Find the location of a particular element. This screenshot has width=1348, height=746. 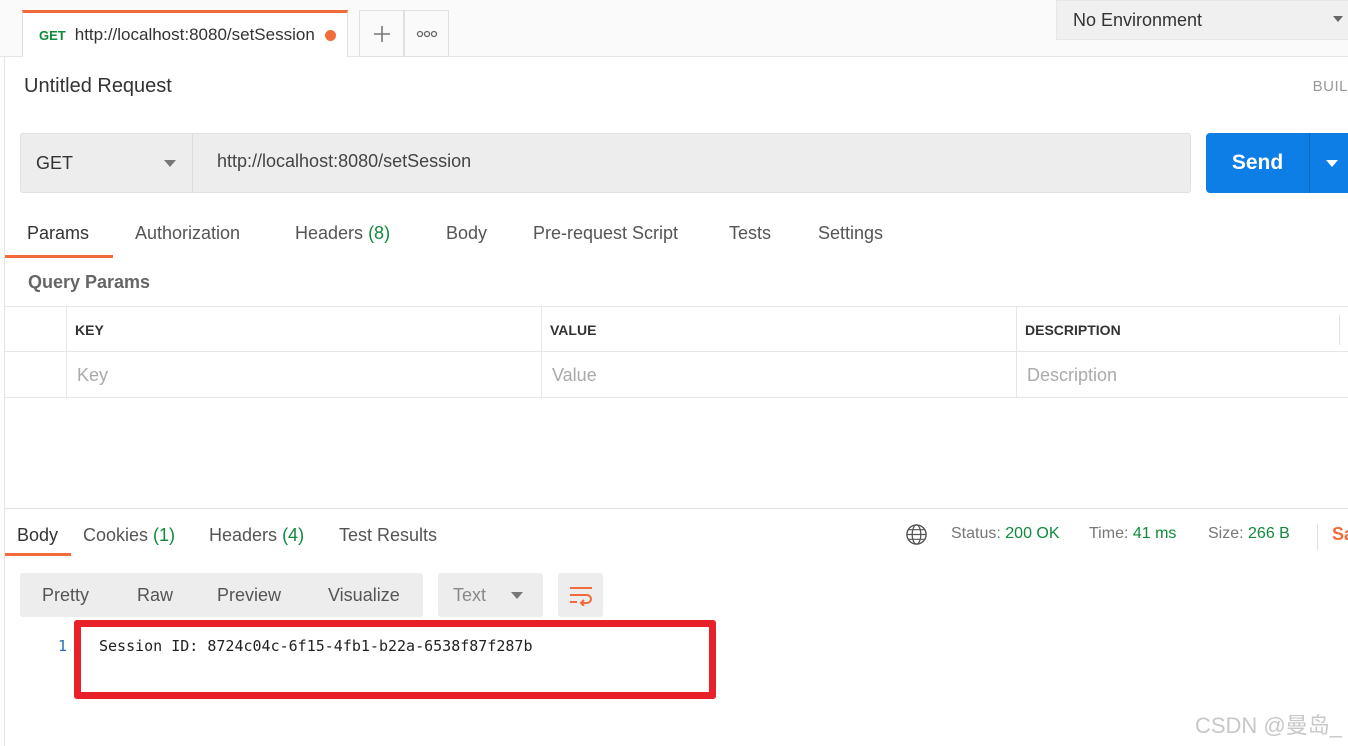

response-view-group: Pretty Raw Preview Visualize is located at coordinates (221, 595).